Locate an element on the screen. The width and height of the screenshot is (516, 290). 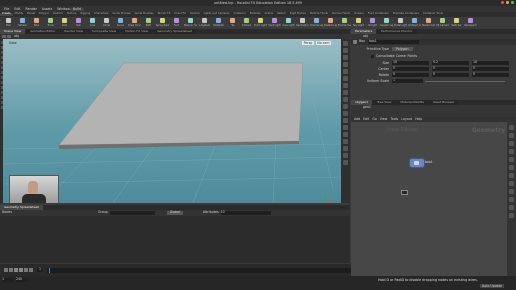
shelf-tool-area-light: Area Light is located at coordinates (288, 22).